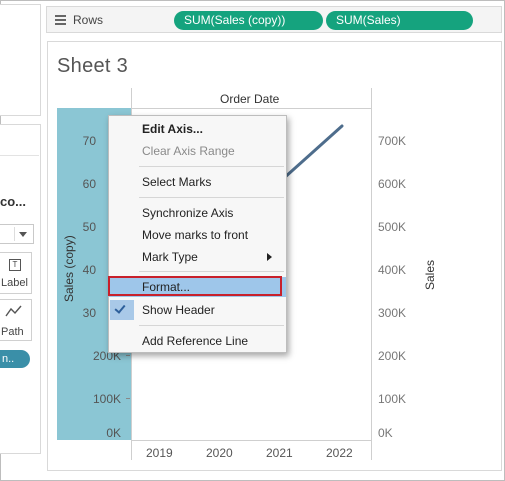 The image size is (505, 481). I want to click on left-axis-tick: 60, so click(89, 184).